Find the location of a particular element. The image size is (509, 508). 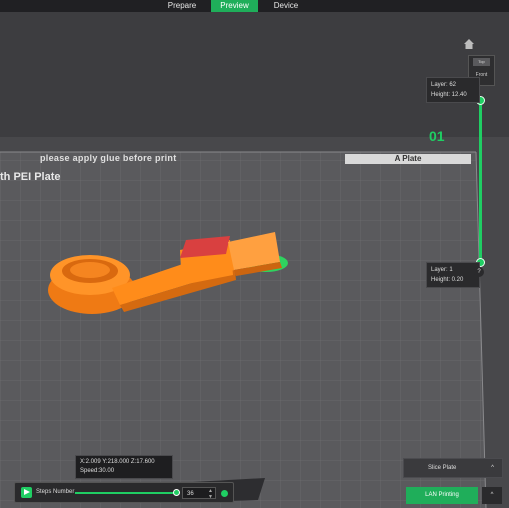

top-tab-bar: Prepare Preview Device is located at coordinates (254, 6).